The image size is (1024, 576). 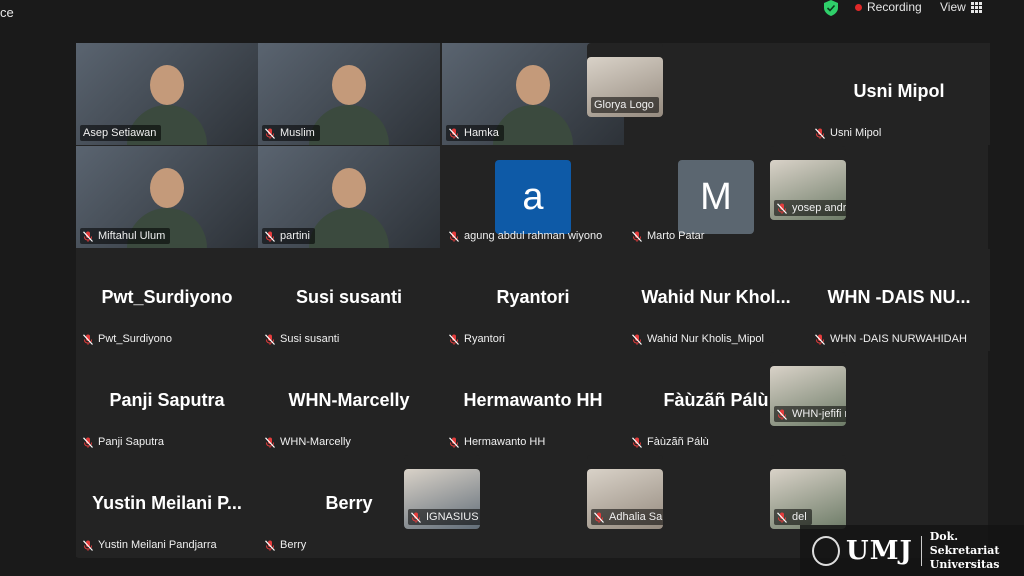 What do you see at coordinates (676, 236) in the screenshot?
I see `participant-name: Marto Patar` at bounding box center [676, 236].